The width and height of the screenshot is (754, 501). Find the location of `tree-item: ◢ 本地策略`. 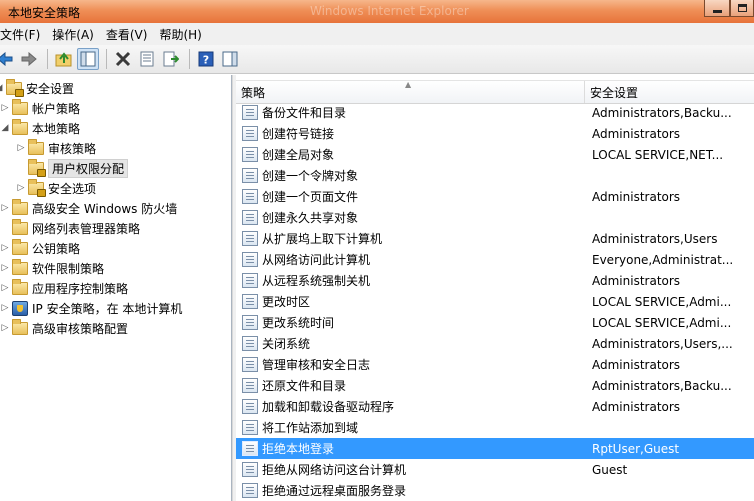

tree-item: ◢ 本地策略 is located at coordinates (40, 128).